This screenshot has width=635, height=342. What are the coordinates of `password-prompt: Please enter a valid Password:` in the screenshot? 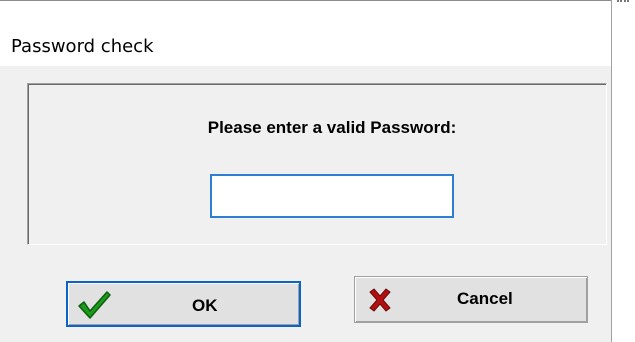 It's located at (332, 127).